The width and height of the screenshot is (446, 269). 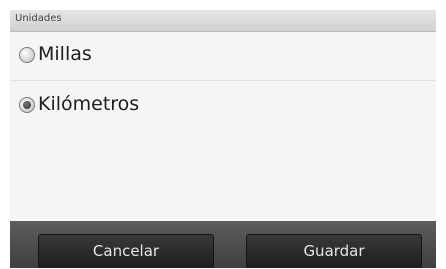 What do you see at coordinates (126, 251) in the screenshot?
I see `cancel-button: Cancelar` at bounding box center [126, 251].